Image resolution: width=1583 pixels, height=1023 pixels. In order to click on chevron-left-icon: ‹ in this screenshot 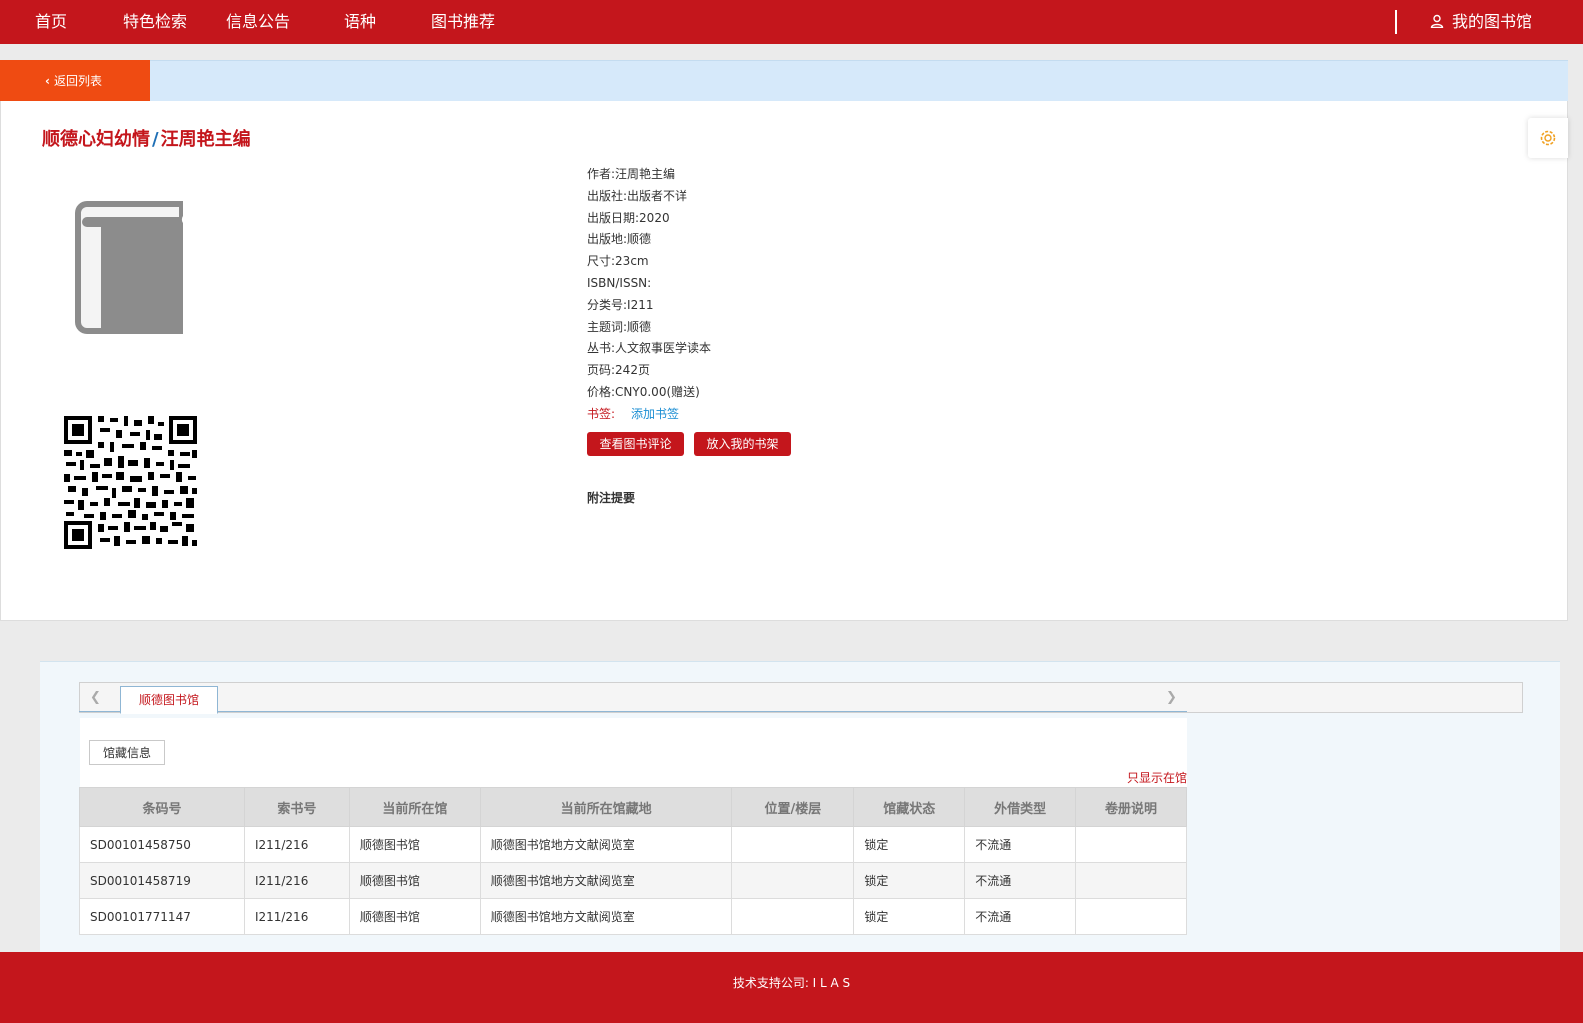, I will do `click(47, 81)`.